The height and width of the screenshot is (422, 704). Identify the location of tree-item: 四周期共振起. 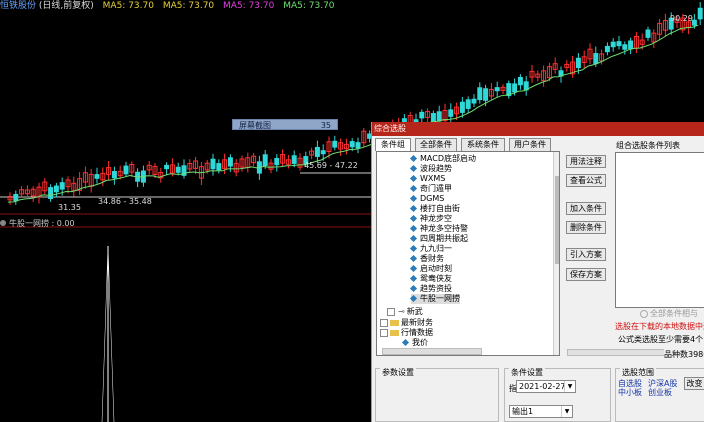
(438, 239).